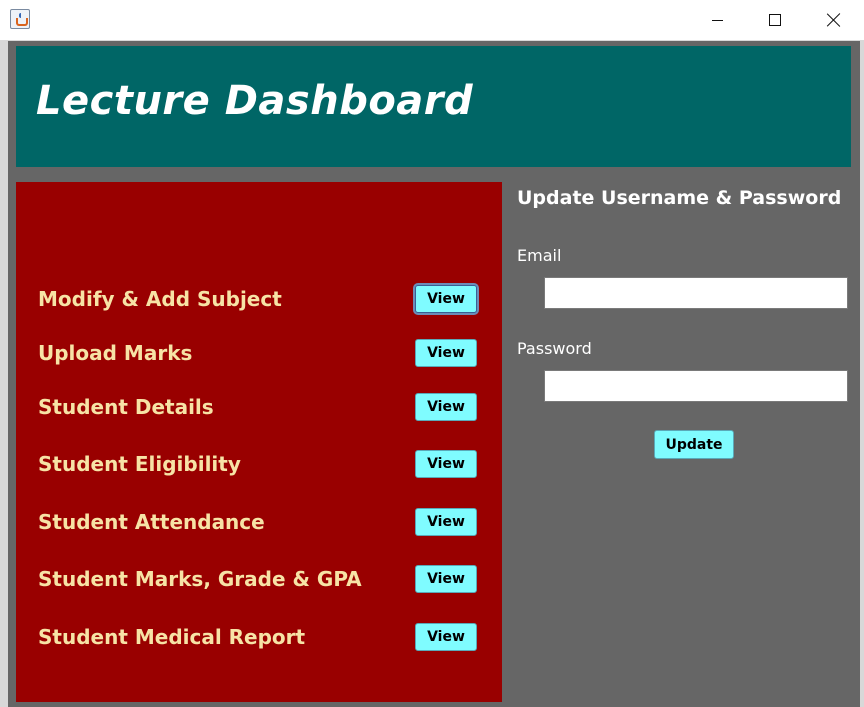  What do you see at coordinates (862, 374) in the screenshot?
I see `window-frame-right` at bounding box center [862, 374].